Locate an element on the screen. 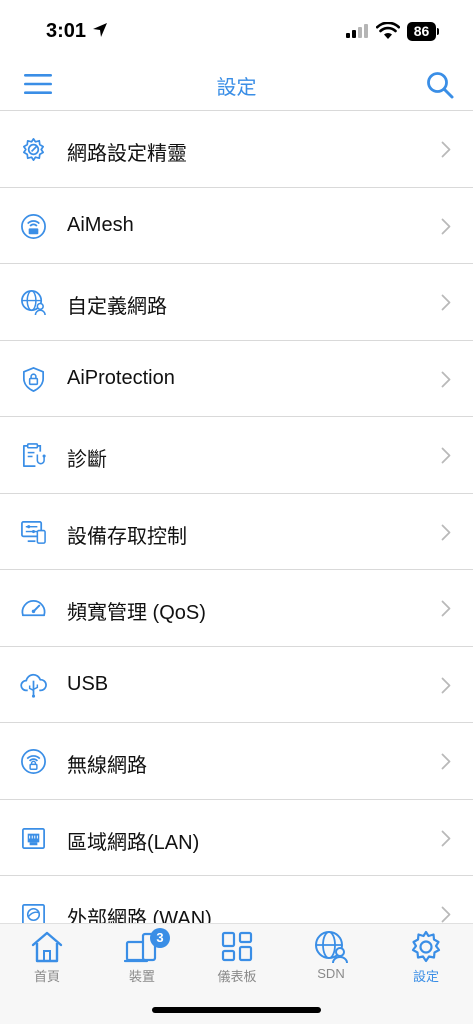  tab-settings: 設定 is located at coordinates (426, 958).